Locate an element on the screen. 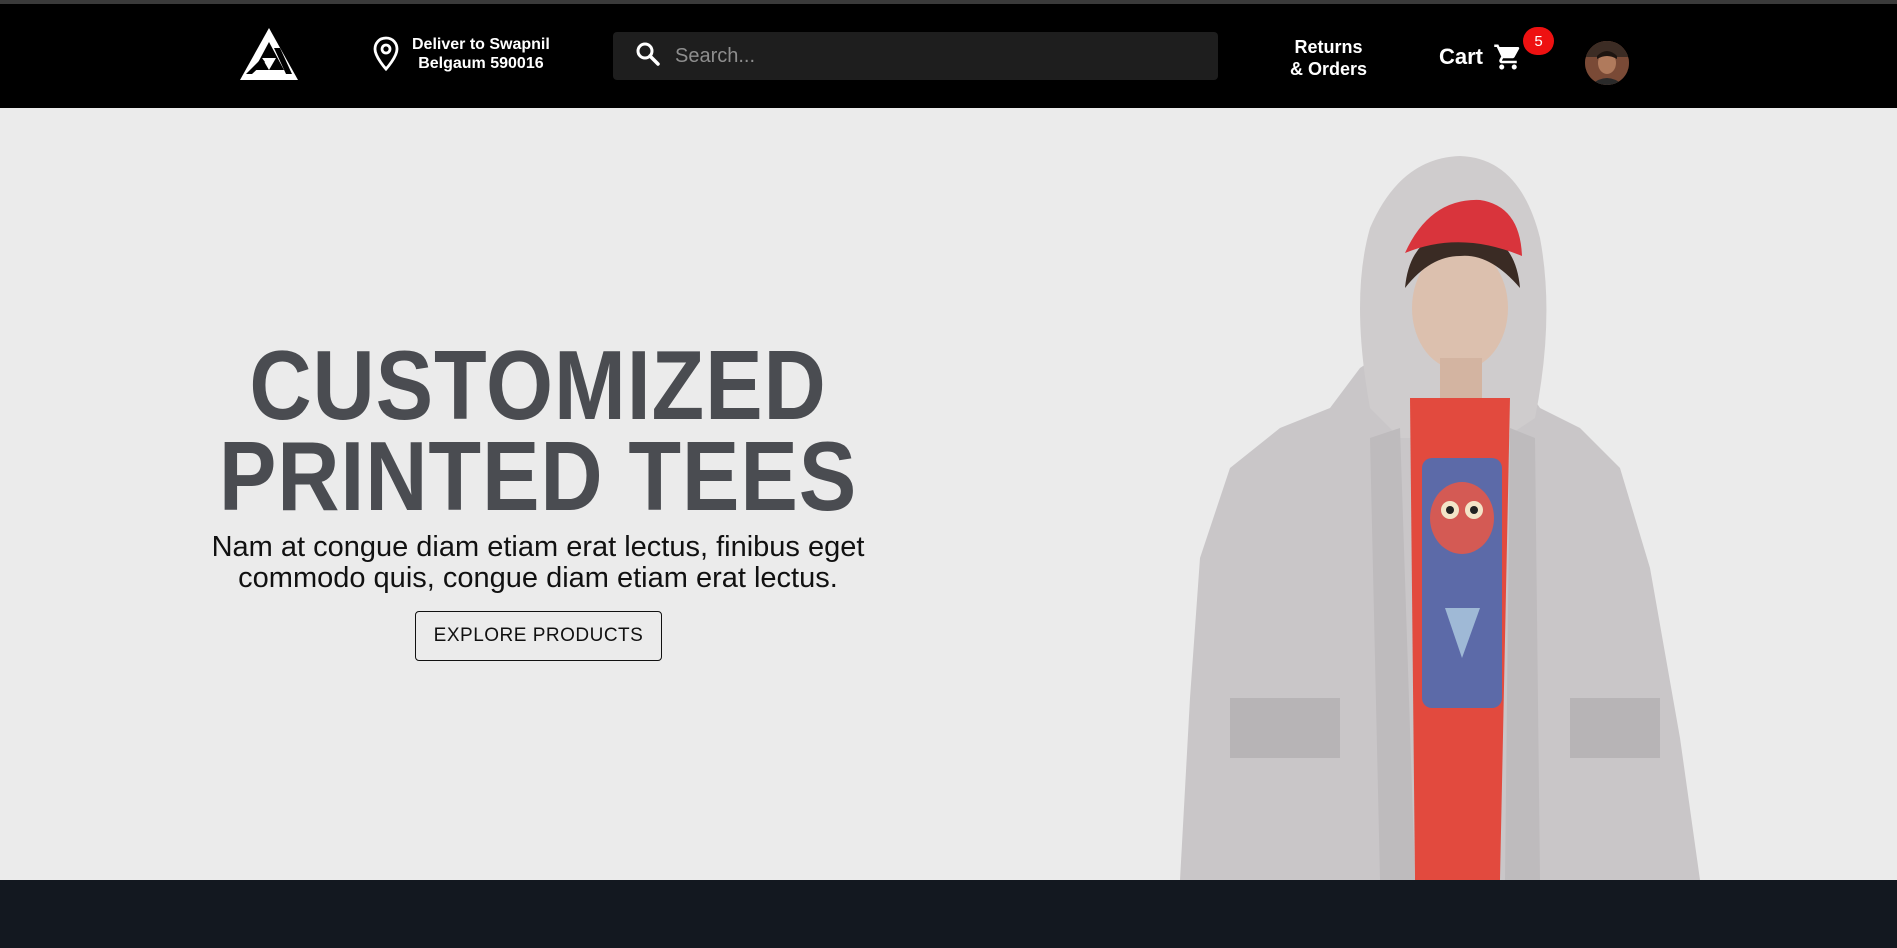 This screenshot has height=948, width=1897. deliver-line-1: Deliver to Swapnil is located at coordinates (481, 44).